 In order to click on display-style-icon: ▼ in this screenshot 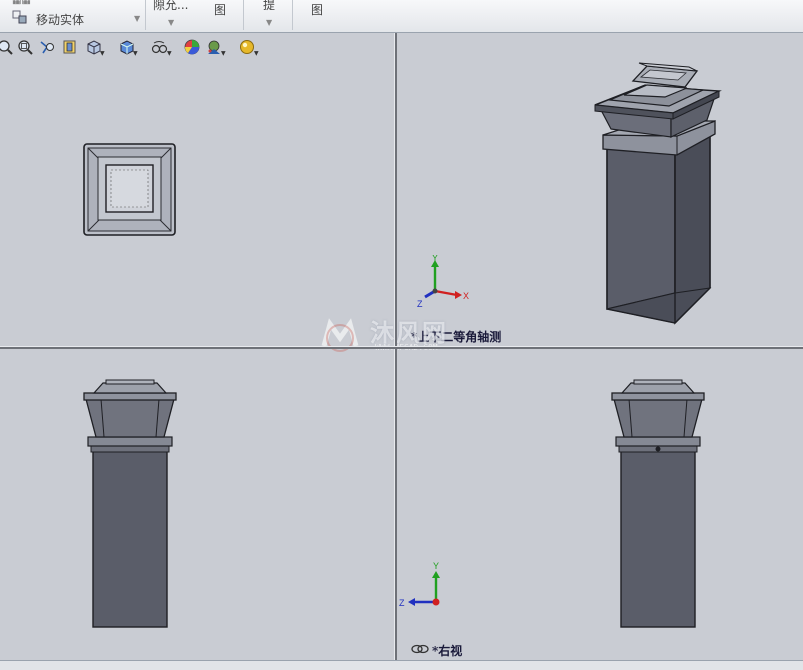, I will do `click(128, 47)`.